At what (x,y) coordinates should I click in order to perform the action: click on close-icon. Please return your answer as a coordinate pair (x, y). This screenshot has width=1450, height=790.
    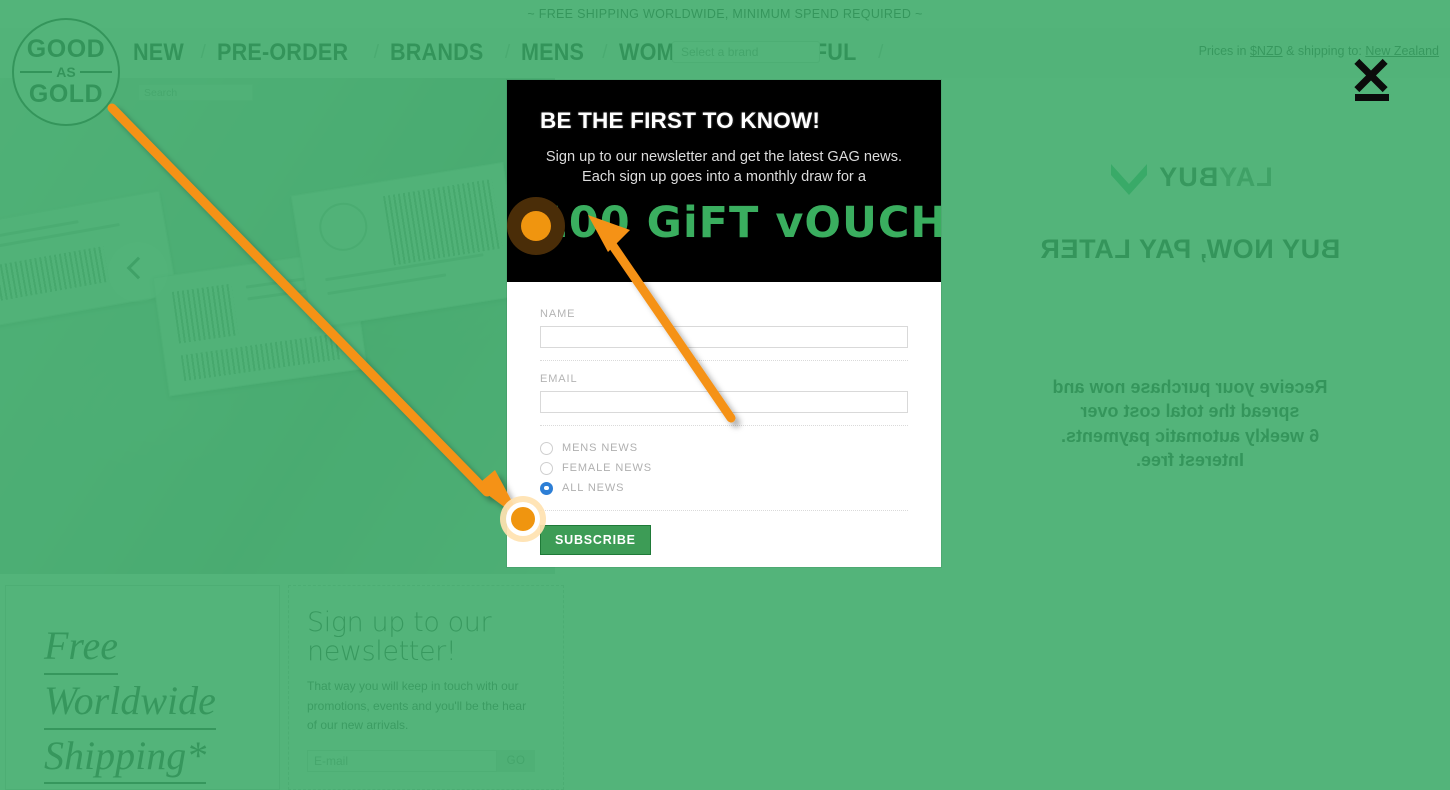
    Looking at the image, I should click on (1373, 80).